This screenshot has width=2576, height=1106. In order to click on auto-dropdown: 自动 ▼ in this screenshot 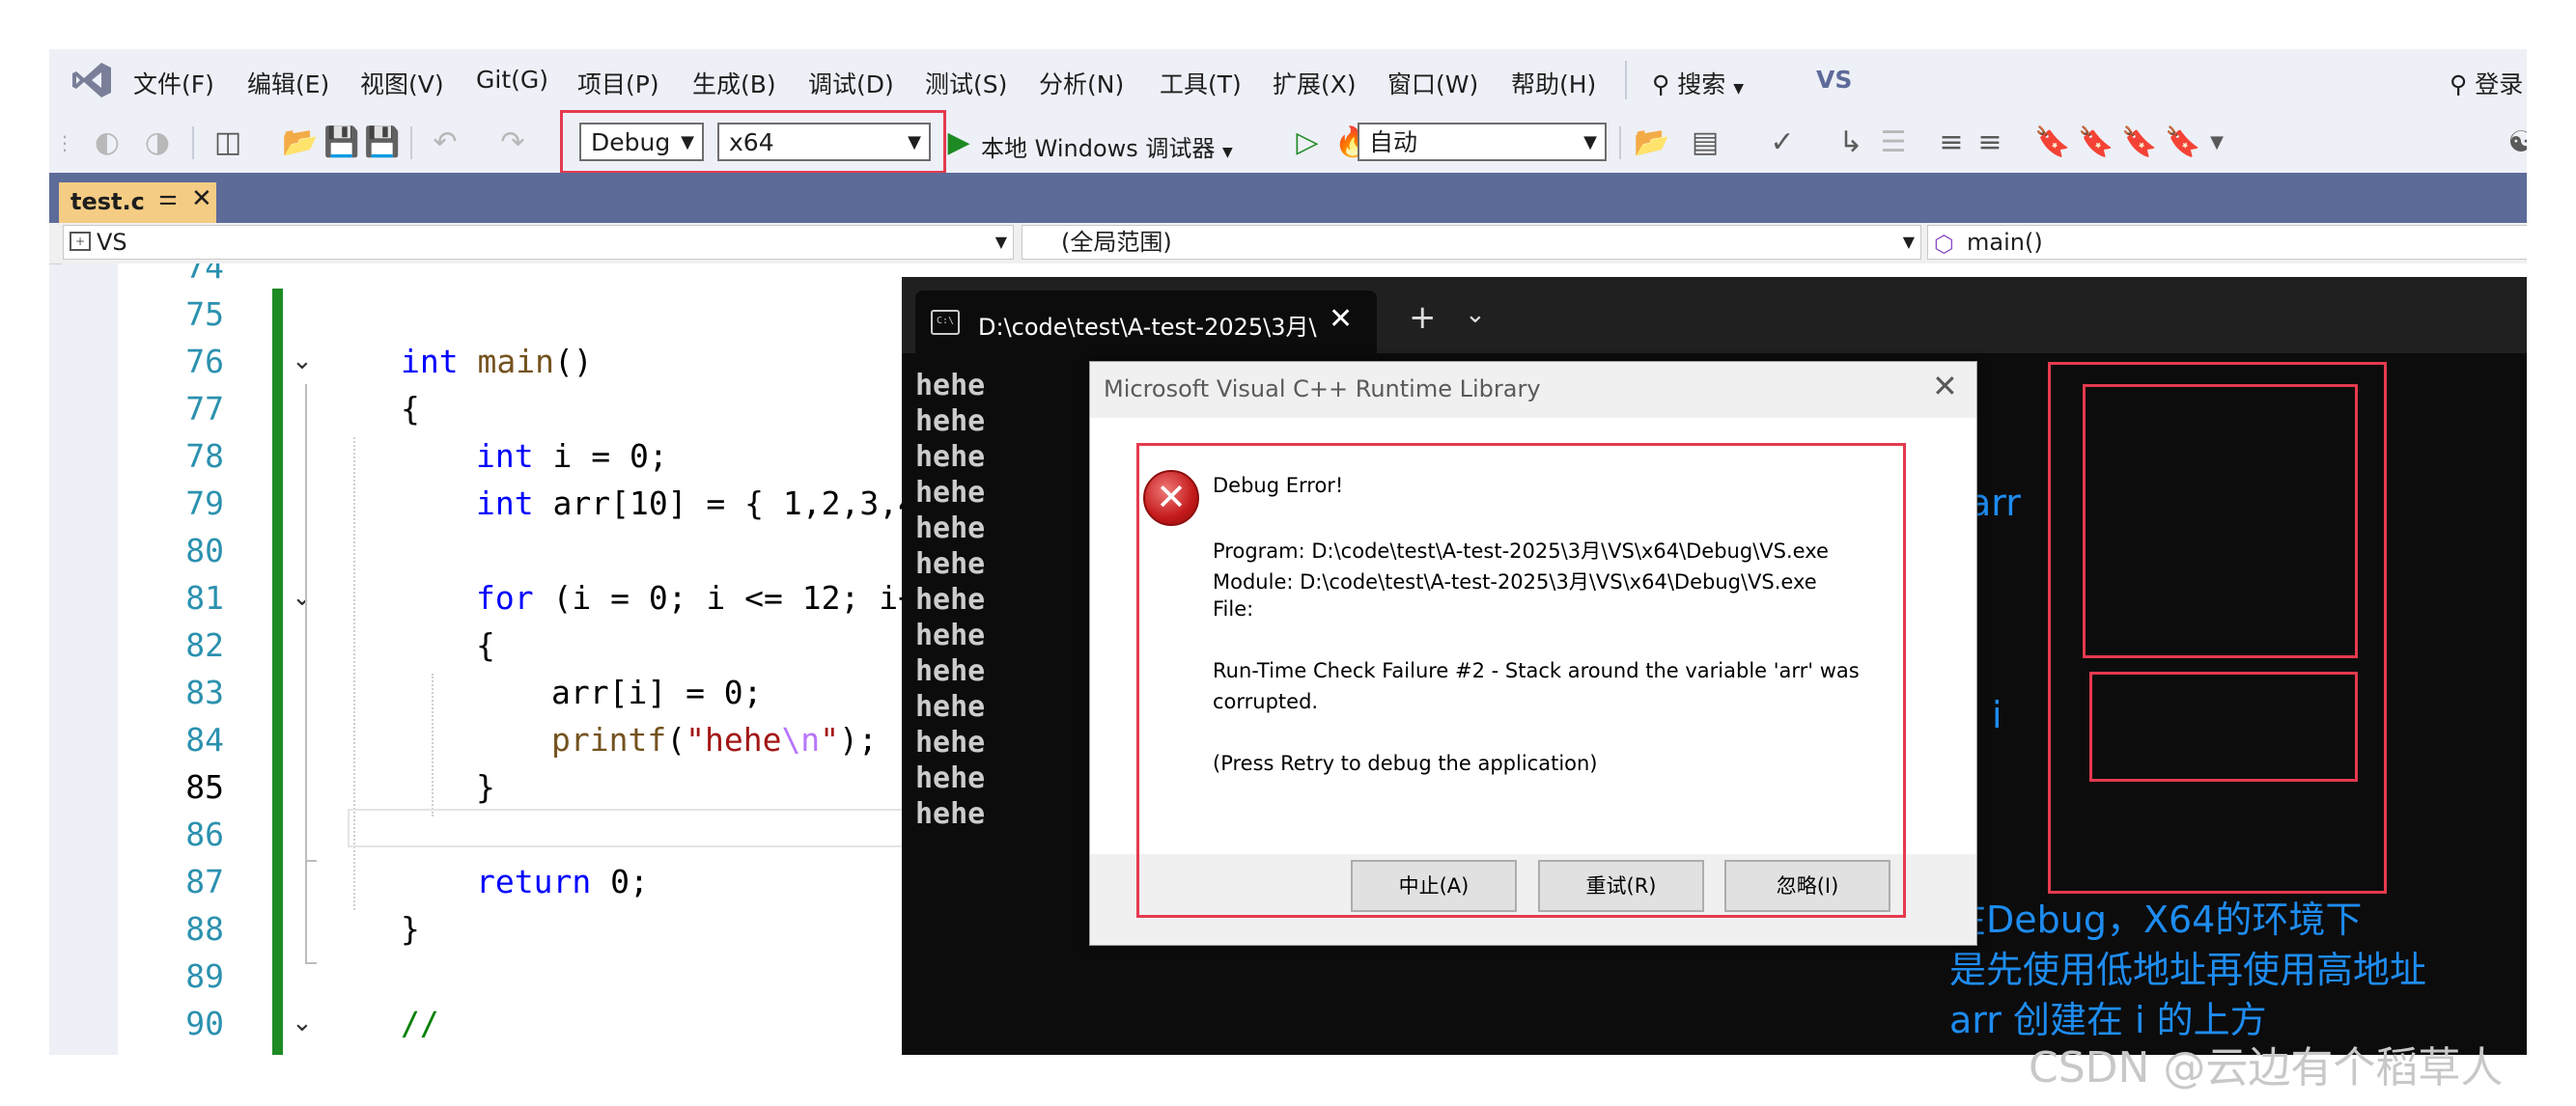, I will do `click(1483, 142)`.